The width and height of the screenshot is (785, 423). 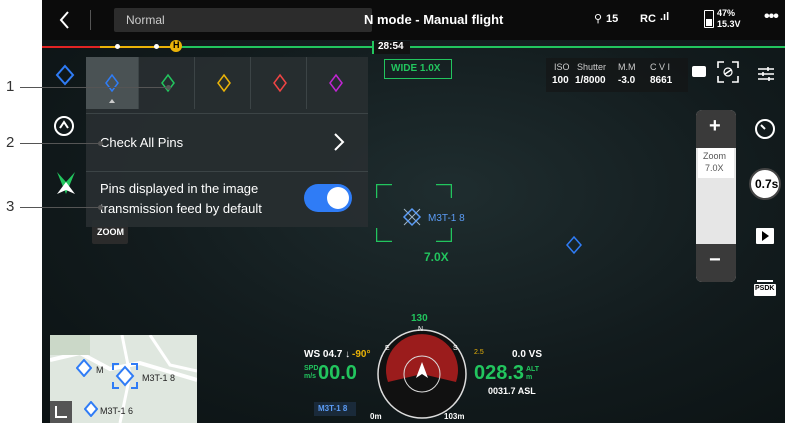 What do you see at coordinates (765, 236) in the screenshot?
I see `playback-button` at bounding box center [765, 236].